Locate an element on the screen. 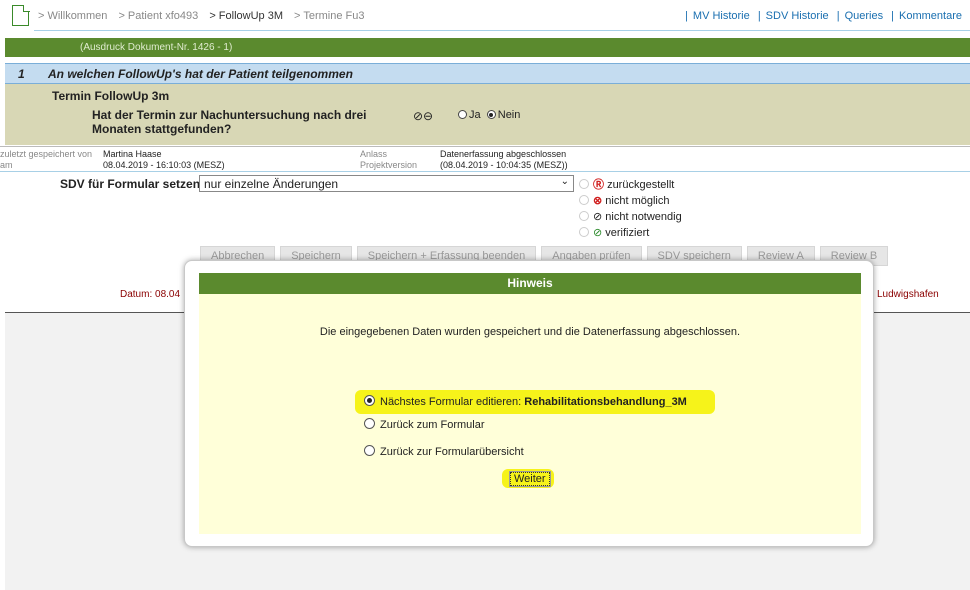 The height and width of the screenshot is (590, 970). saved-at-label: am is located at coordinates (6, 165).